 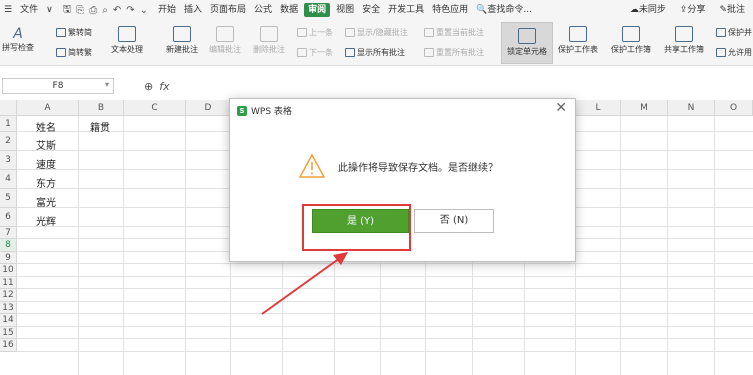 I want to click on text-process-button: 文本处理, so click(x=127, y=40).